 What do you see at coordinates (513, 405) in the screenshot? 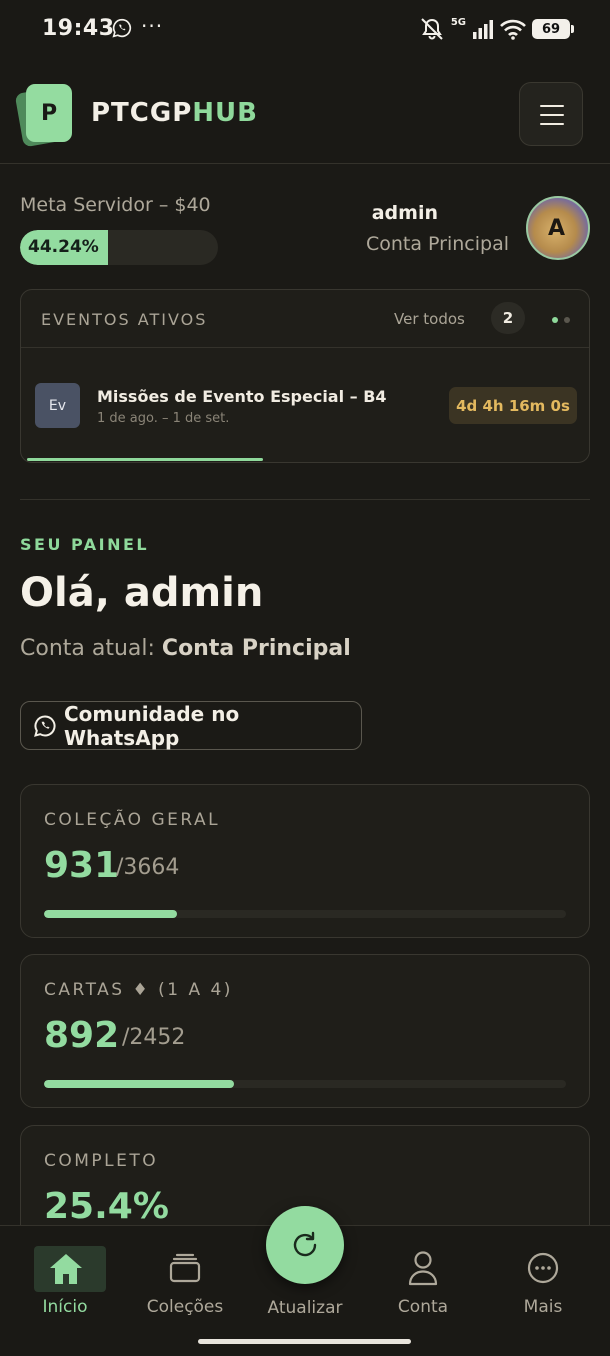
I see `event-countdown: 4d 4h 16m 0s` at bounding box center [513, 405].